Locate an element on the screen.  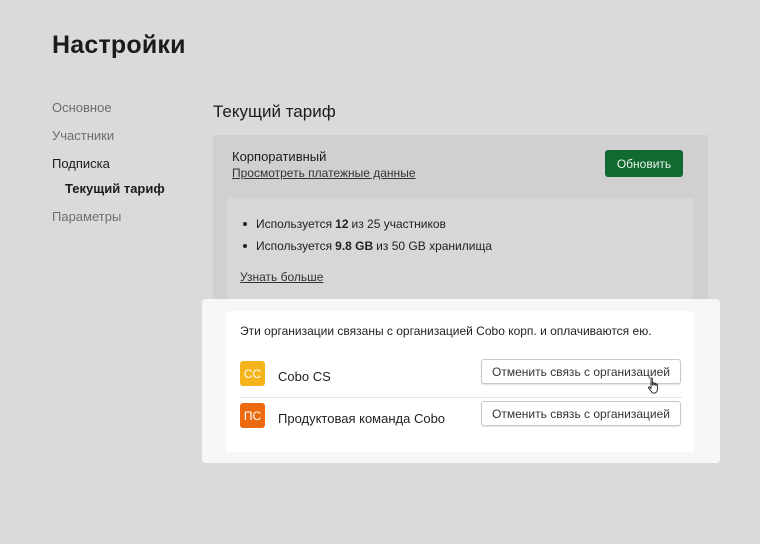
plan-name: Корпоративный is located at coordinates (279, 156).